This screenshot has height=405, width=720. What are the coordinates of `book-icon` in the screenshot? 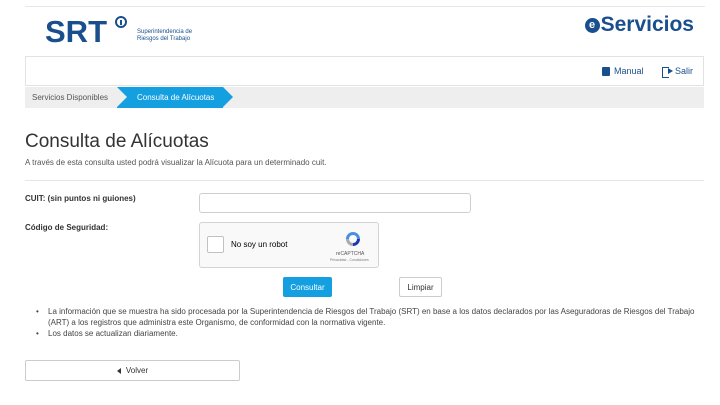 It's located at (606, 71).